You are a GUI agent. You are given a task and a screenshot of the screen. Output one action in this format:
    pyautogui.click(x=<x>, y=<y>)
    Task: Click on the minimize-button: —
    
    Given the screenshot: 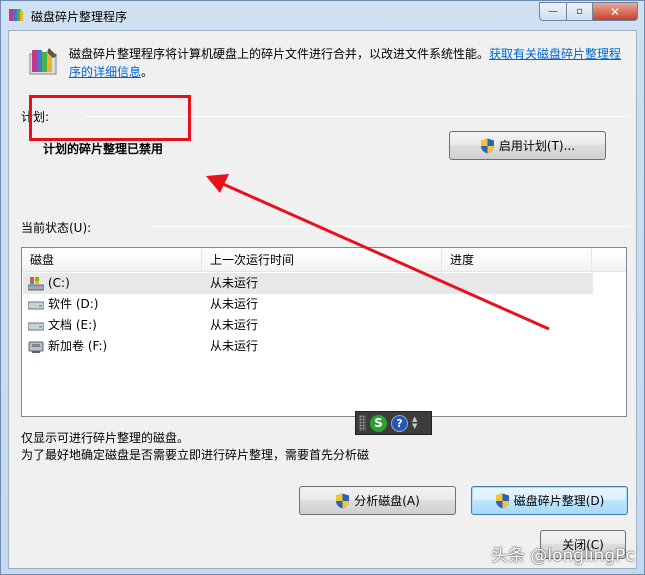 What is the action you would take?
    pyautogui.click(x=552, y=11)
    